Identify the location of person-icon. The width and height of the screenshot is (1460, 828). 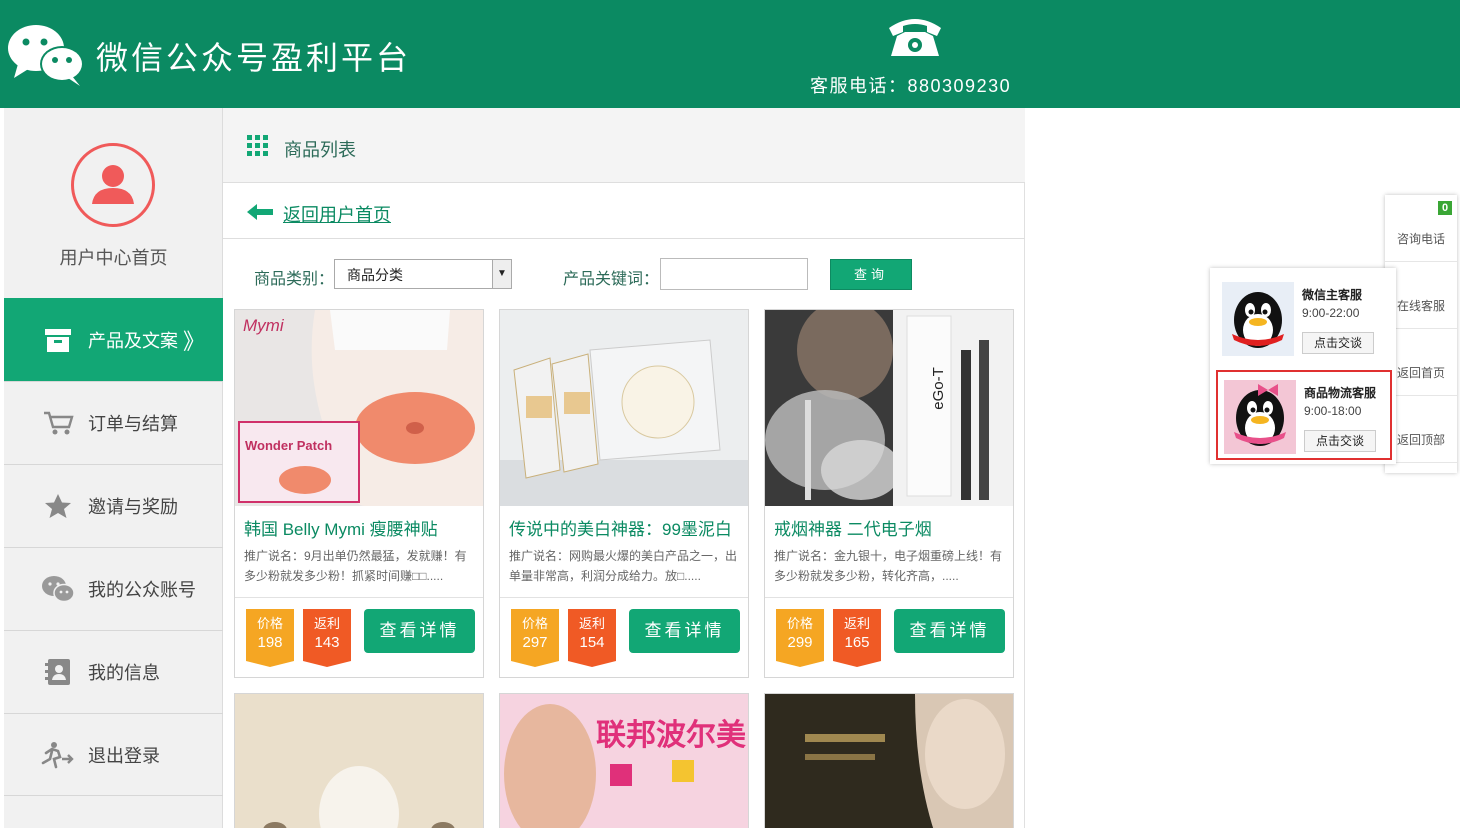
(113, 184).